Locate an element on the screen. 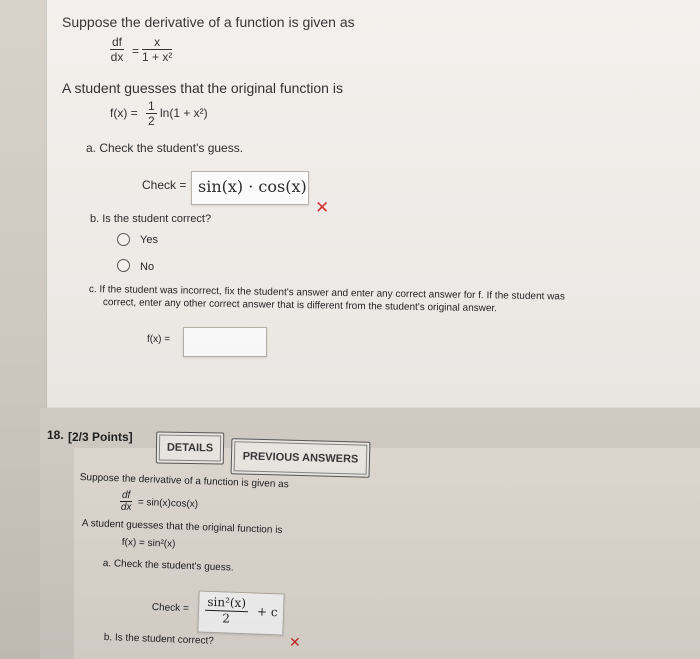 Image resolution: width=700 pixels, height=659 pixels. part-b-label: b. Is the student correct? is located at coordinates (151, 219).